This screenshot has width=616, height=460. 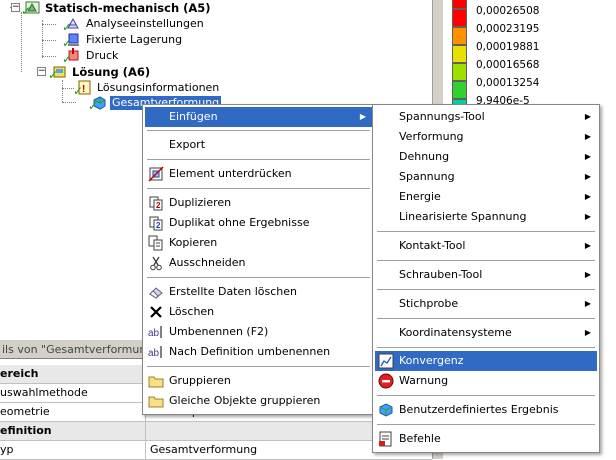 What do you see at coordinates (26, 430) in the screenshot?
I see `details-row-label: efinition` at bounding box center [26, 430].